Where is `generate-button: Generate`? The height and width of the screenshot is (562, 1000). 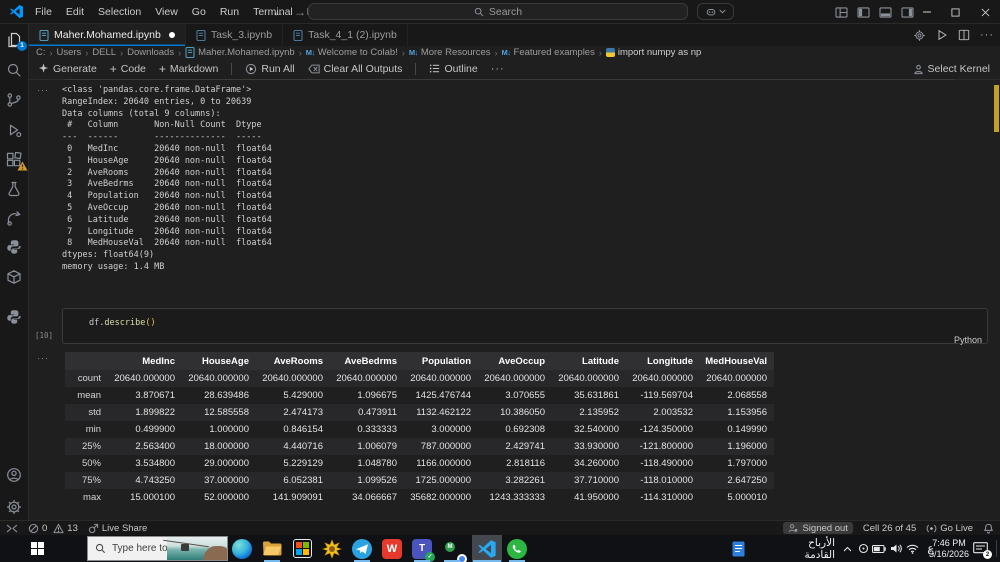 generate-button: Generate is located at coordinates (67, 69).